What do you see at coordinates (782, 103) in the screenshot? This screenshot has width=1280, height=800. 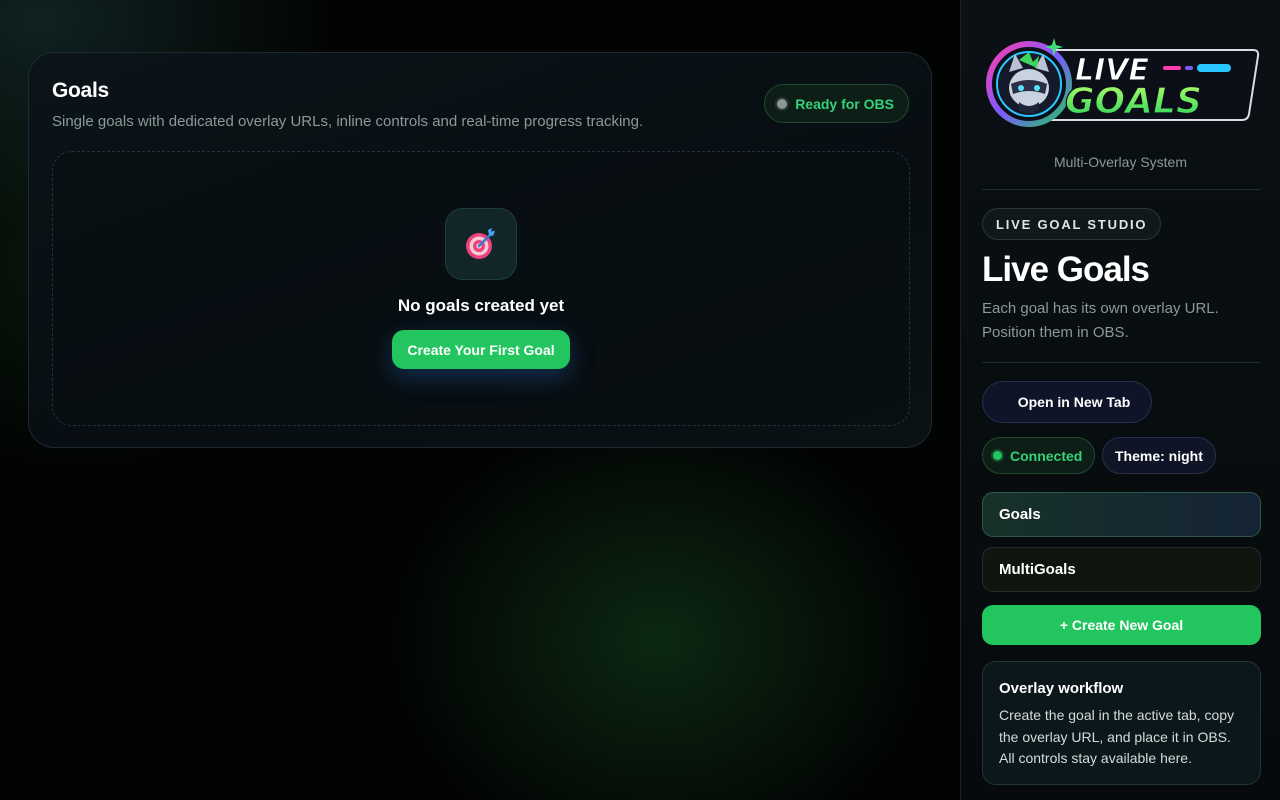 I see `status-dot-icon` at bounding box center [782, 103].